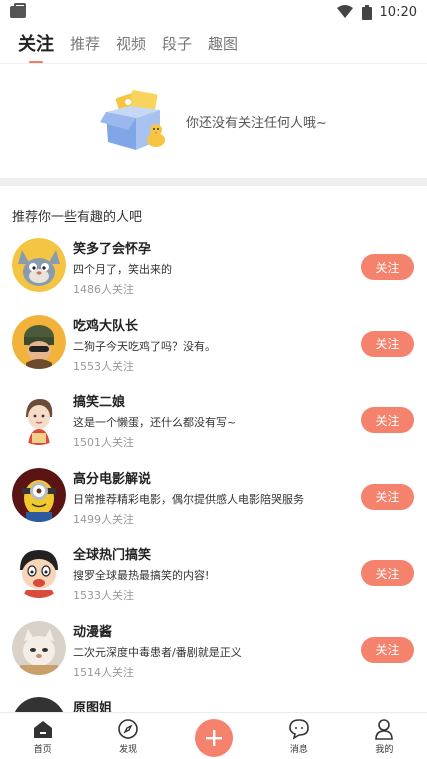 The height and width of the screenshot is (759, 427). Describe the element at coordinates (42, 750) in the screenshot. I see `nav-home-label: 首页` at that location.